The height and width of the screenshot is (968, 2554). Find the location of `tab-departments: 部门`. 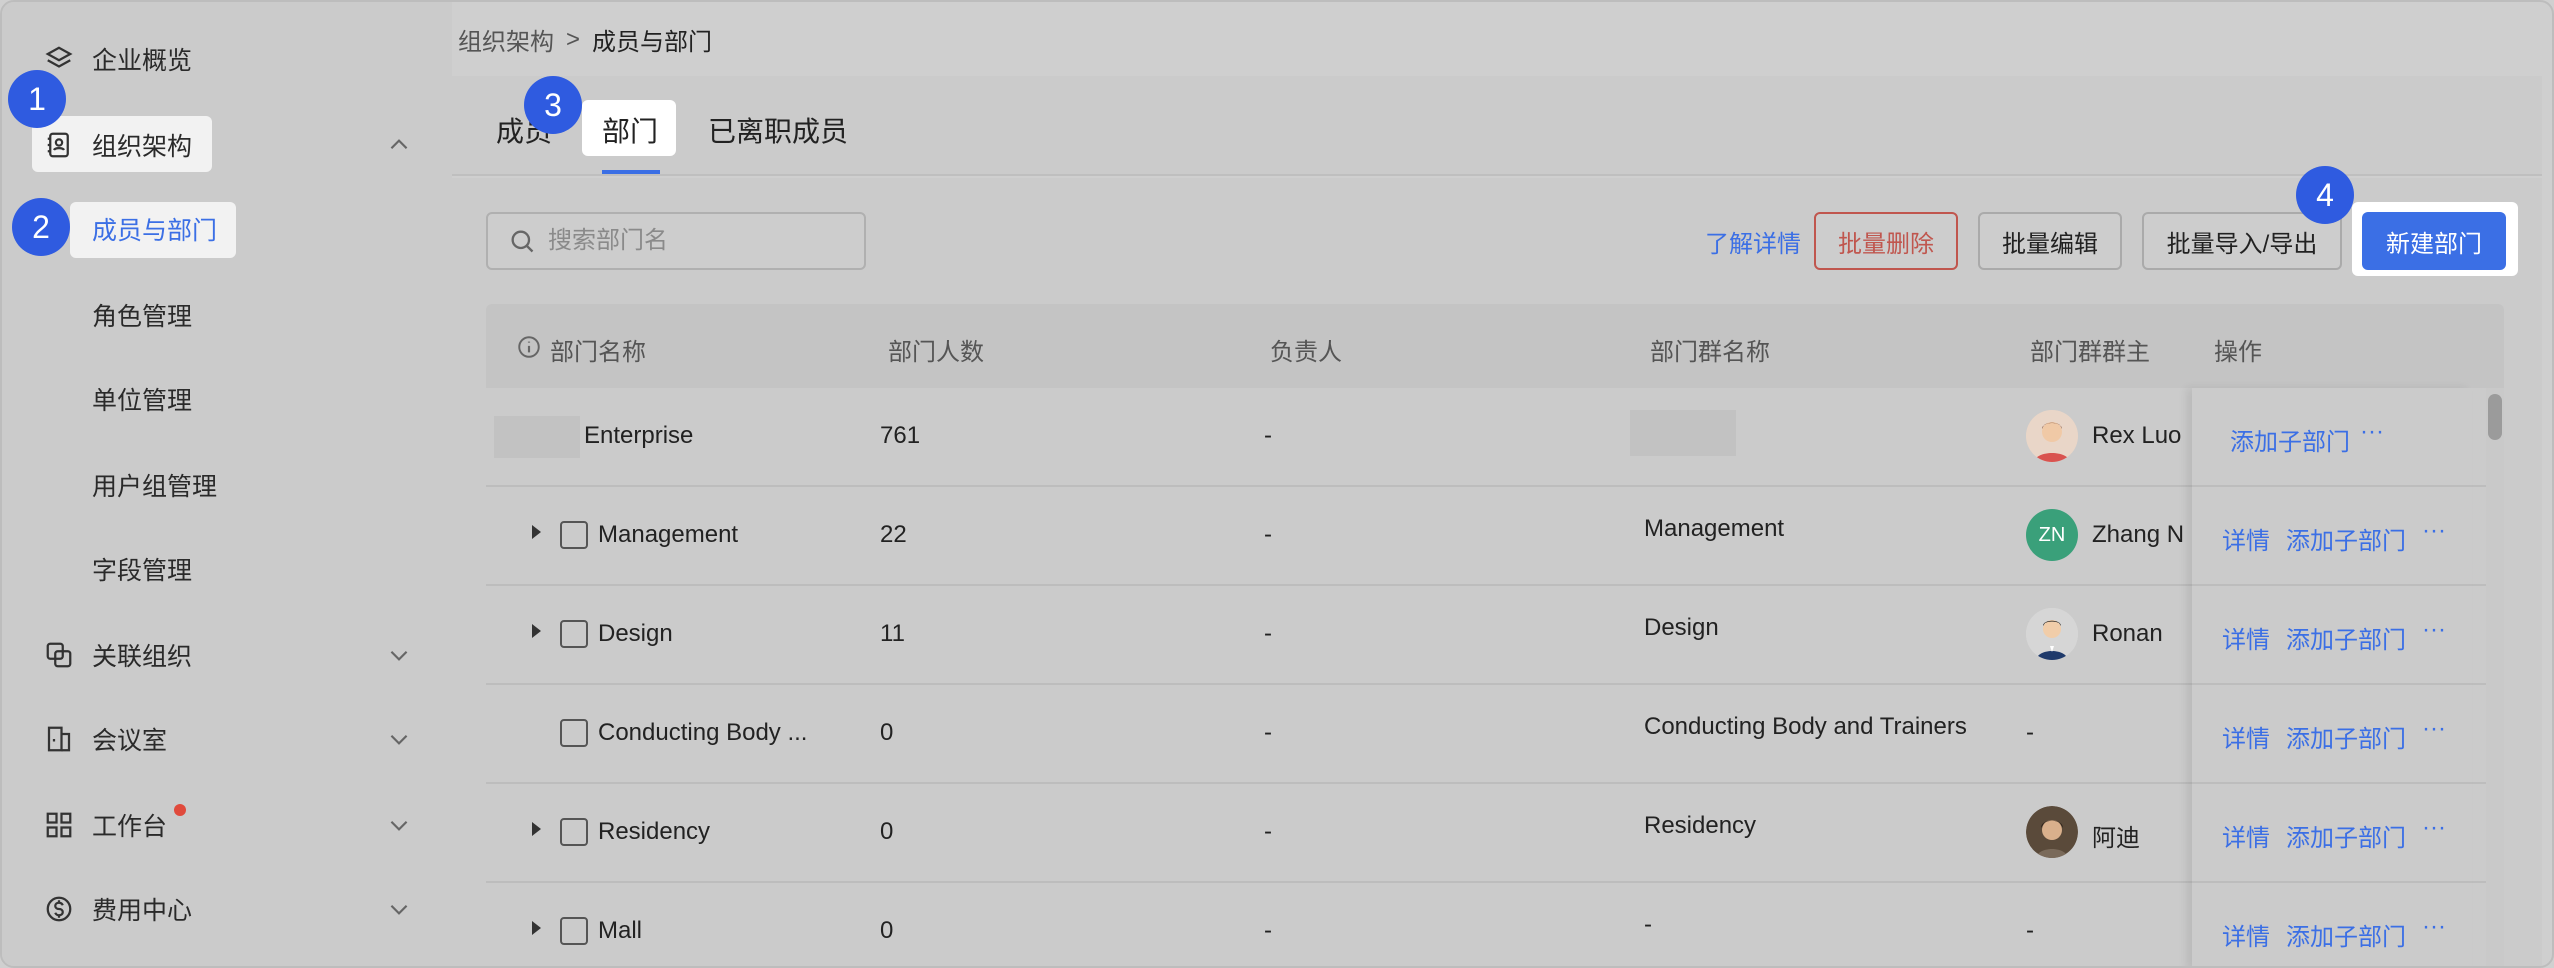

tab-departments: 部门 is located at coordinates (630, 130).